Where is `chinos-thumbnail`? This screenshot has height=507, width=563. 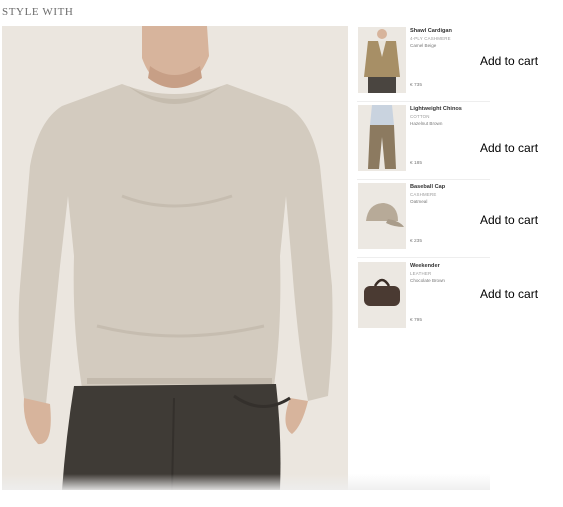 chinos-thumbnail is located at coordinates (382, 138).